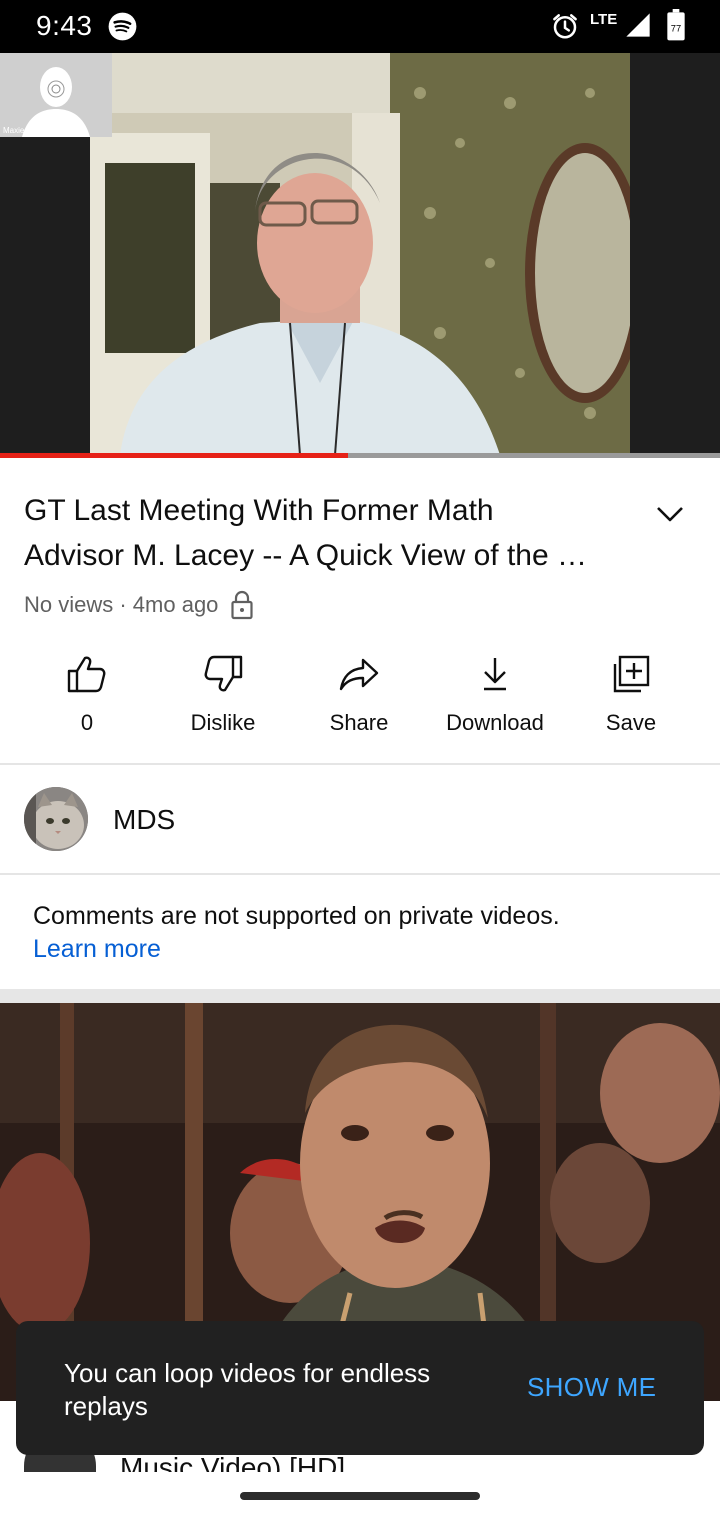 This screenshot has height=1520, width=720. What do you see at coordinates (359, 722) in the screenshot?
I see `share-label: Share` at bounding box center [359, 722].